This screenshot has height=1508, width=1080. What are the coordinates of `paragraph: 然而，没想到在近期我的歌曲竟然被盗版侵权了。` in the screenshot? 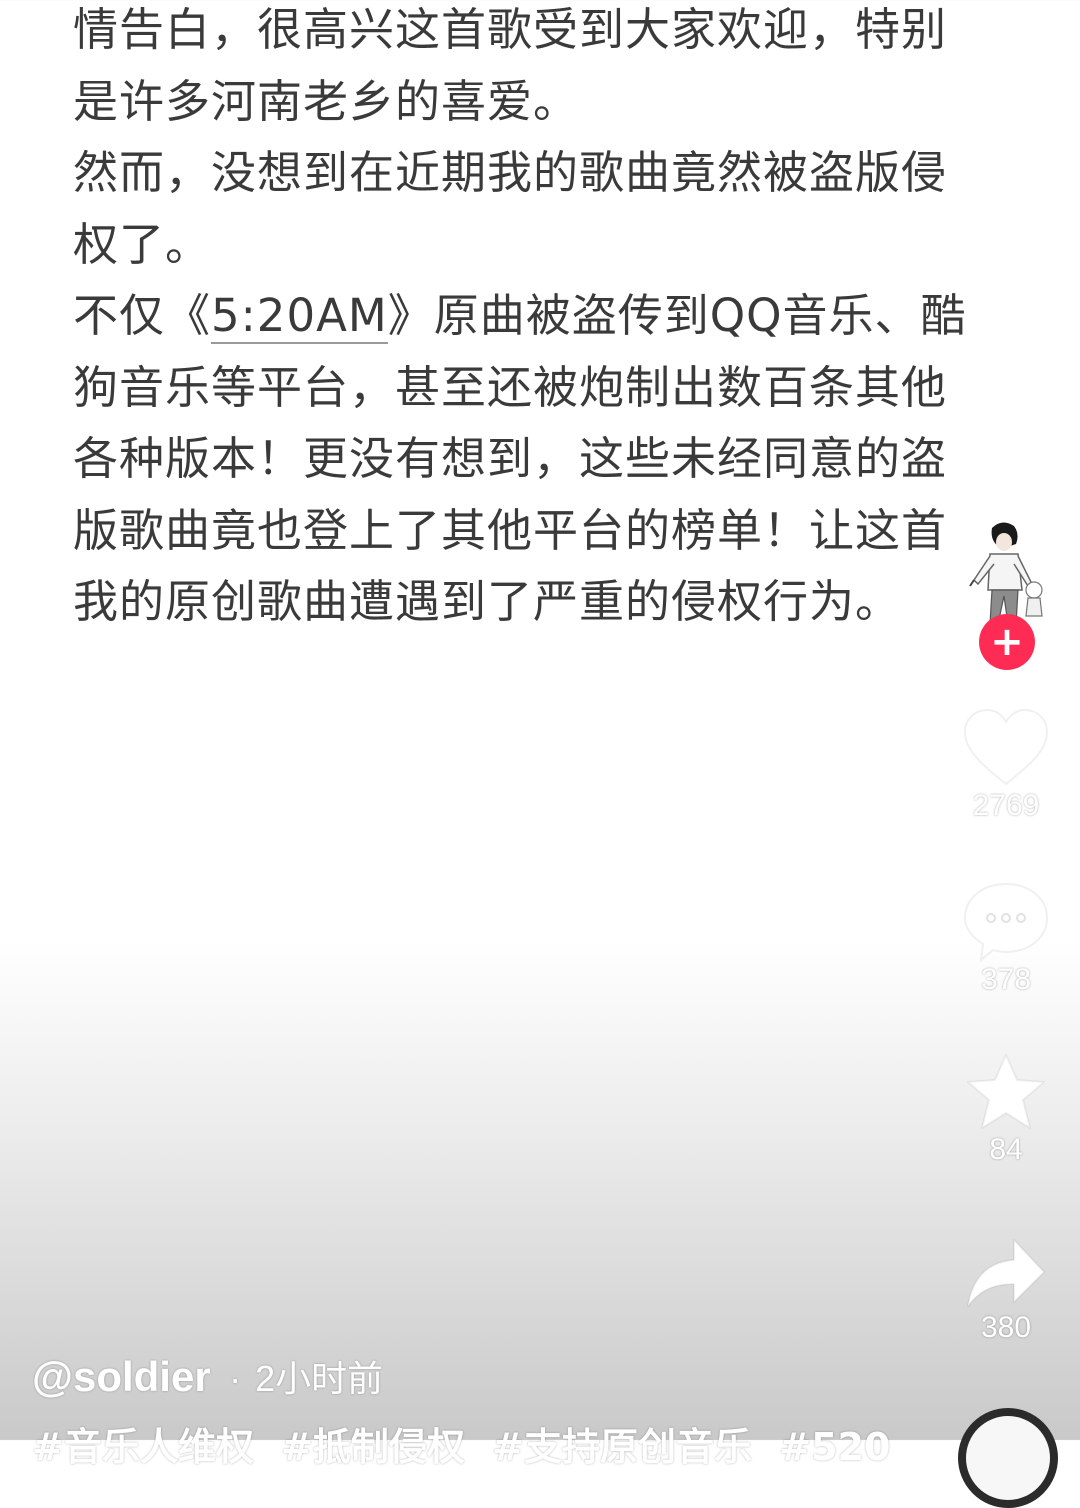 It's located at (525, 208).